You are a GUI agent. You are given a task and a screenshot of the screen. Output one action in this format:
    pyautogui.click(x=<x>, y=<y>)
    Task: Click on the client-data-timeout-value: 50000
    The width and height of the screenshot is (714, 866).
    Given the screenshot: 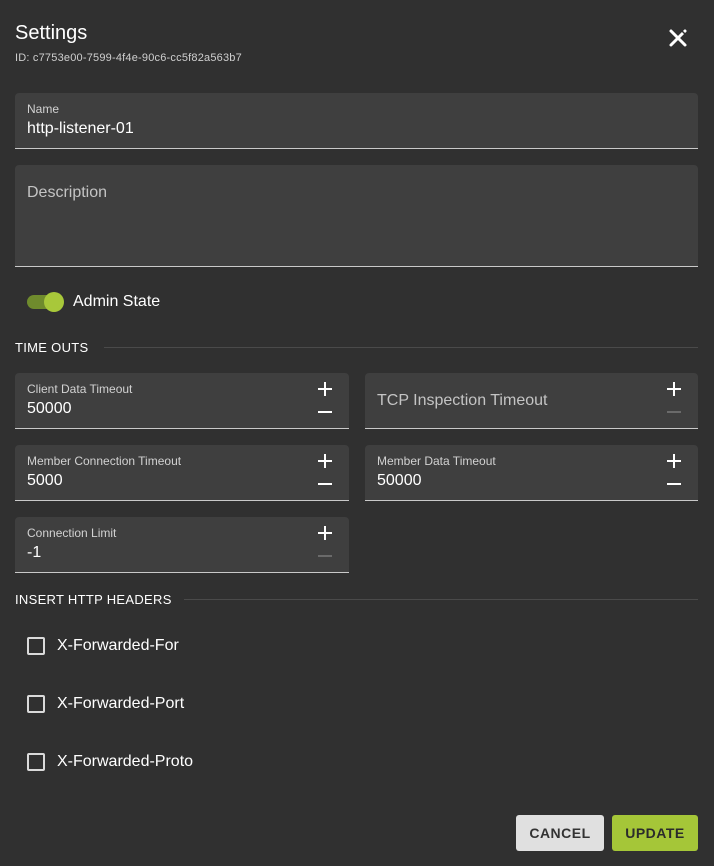 What is the action you would take?
    pyautogui.click(x=49, y=408)
    